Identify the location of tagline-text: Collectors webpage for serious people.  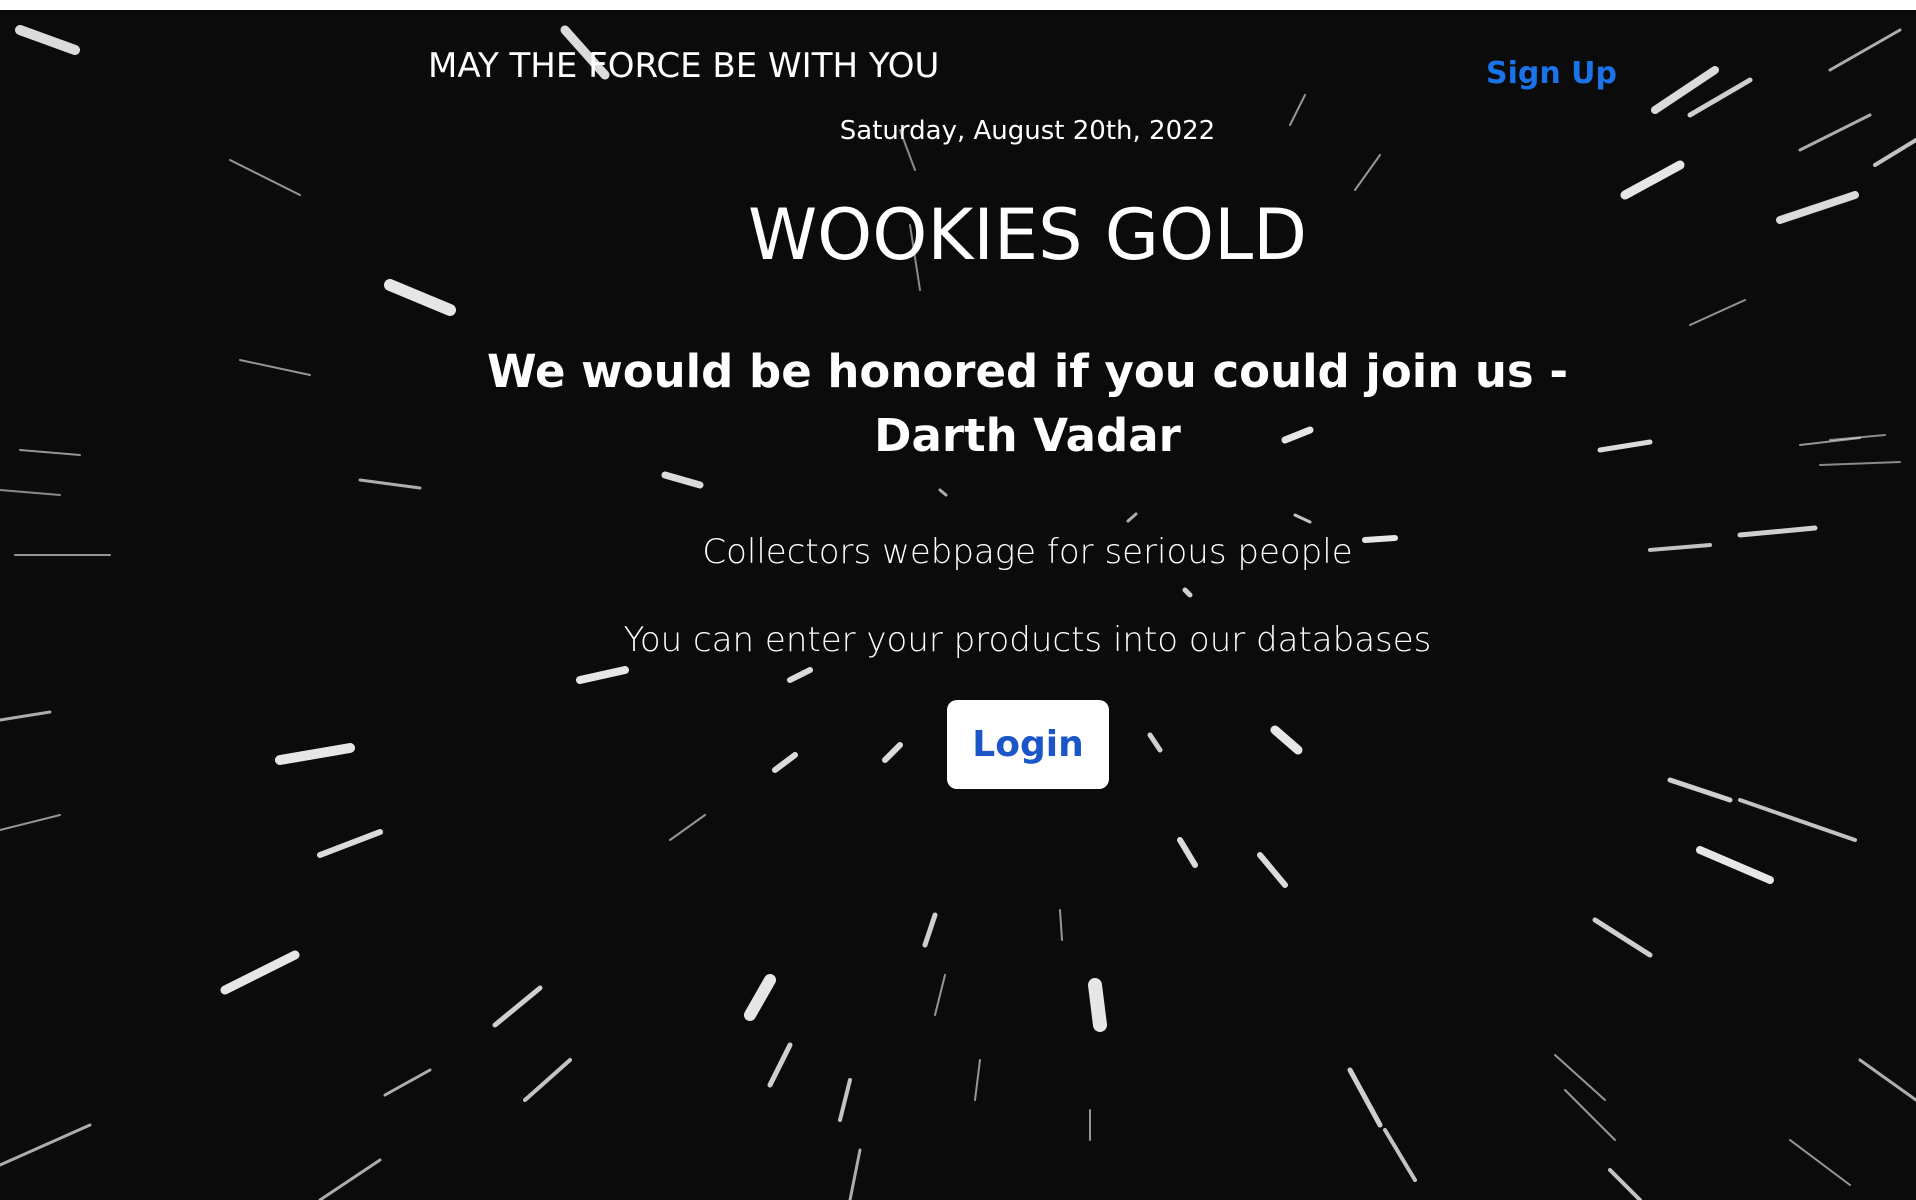
(1027, 552).